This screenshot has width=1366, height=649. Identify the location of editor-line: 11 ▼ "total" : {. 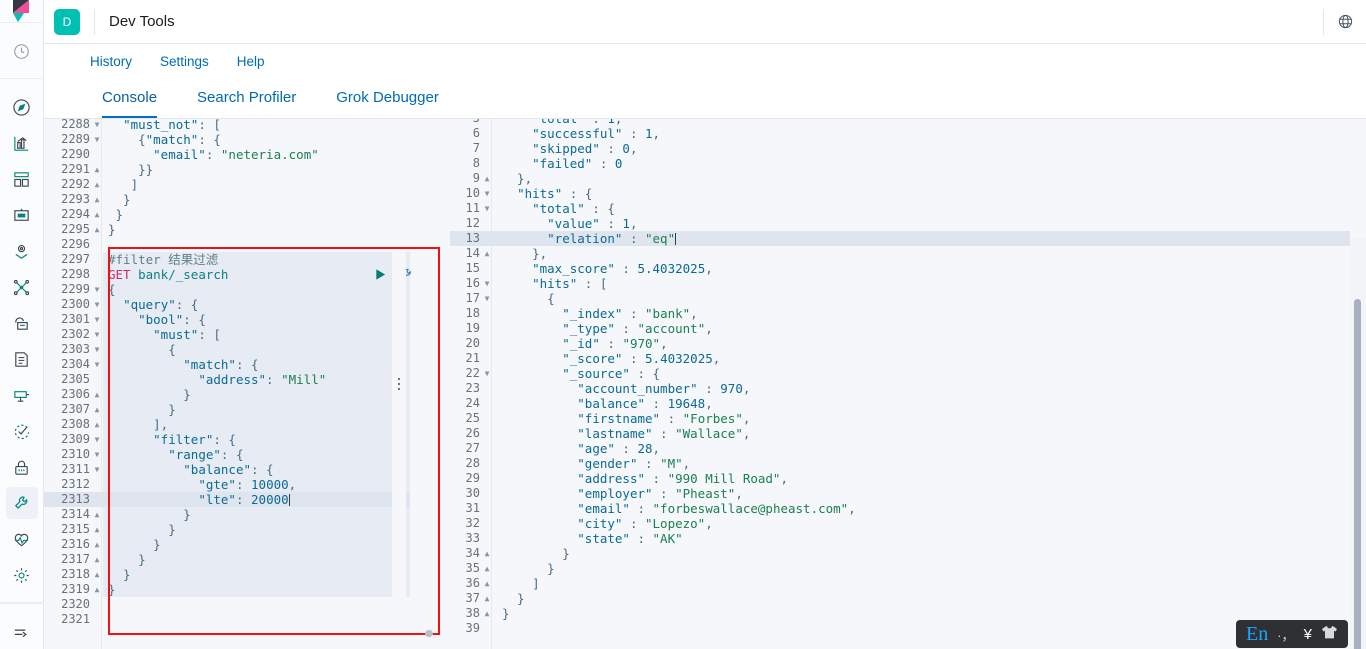
(908, 208).